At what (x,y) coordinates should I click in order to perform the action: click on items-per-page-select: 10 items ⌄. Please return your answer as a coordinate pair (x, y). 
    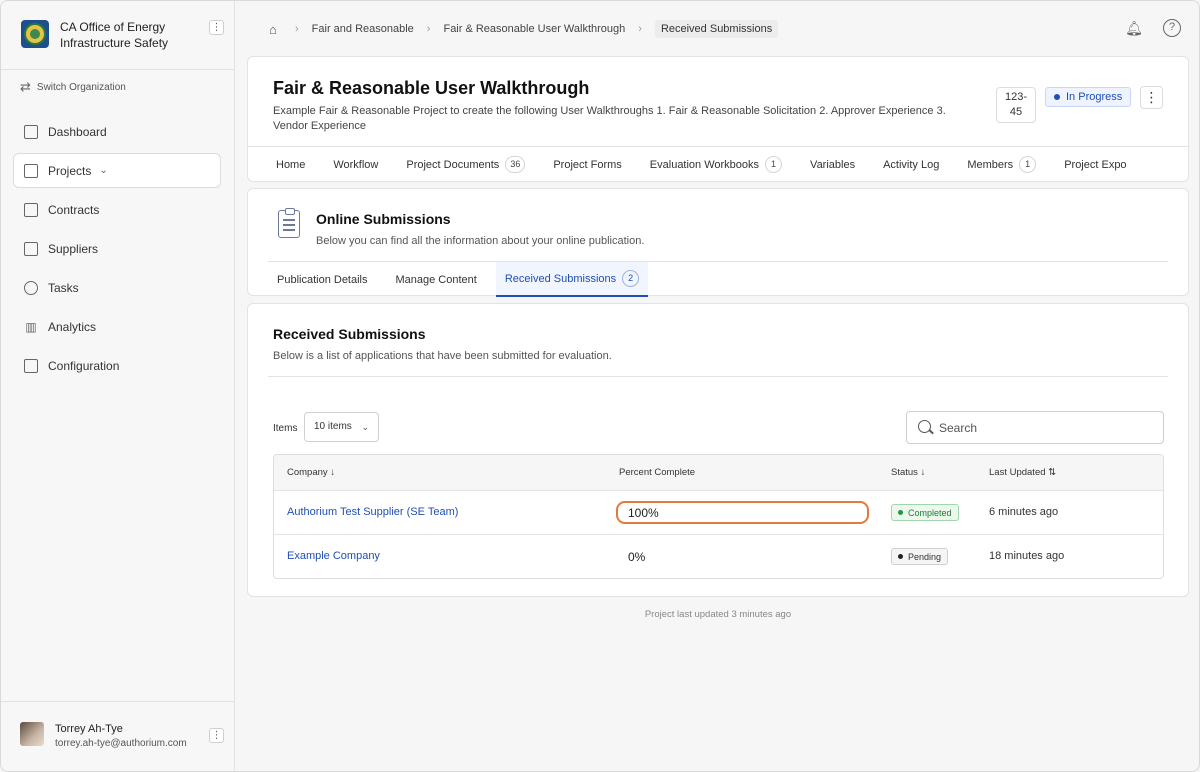
    Looking at the image, I should click on (341, 427).